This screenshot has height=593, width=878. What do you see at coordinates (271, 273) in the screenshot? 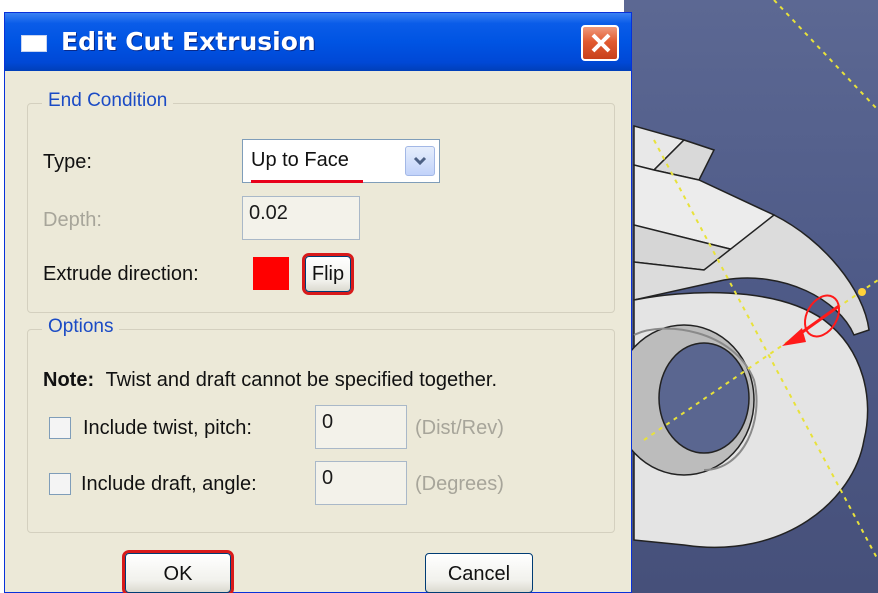
I see `direction-color-swatch` at bounding box center [271, 273].